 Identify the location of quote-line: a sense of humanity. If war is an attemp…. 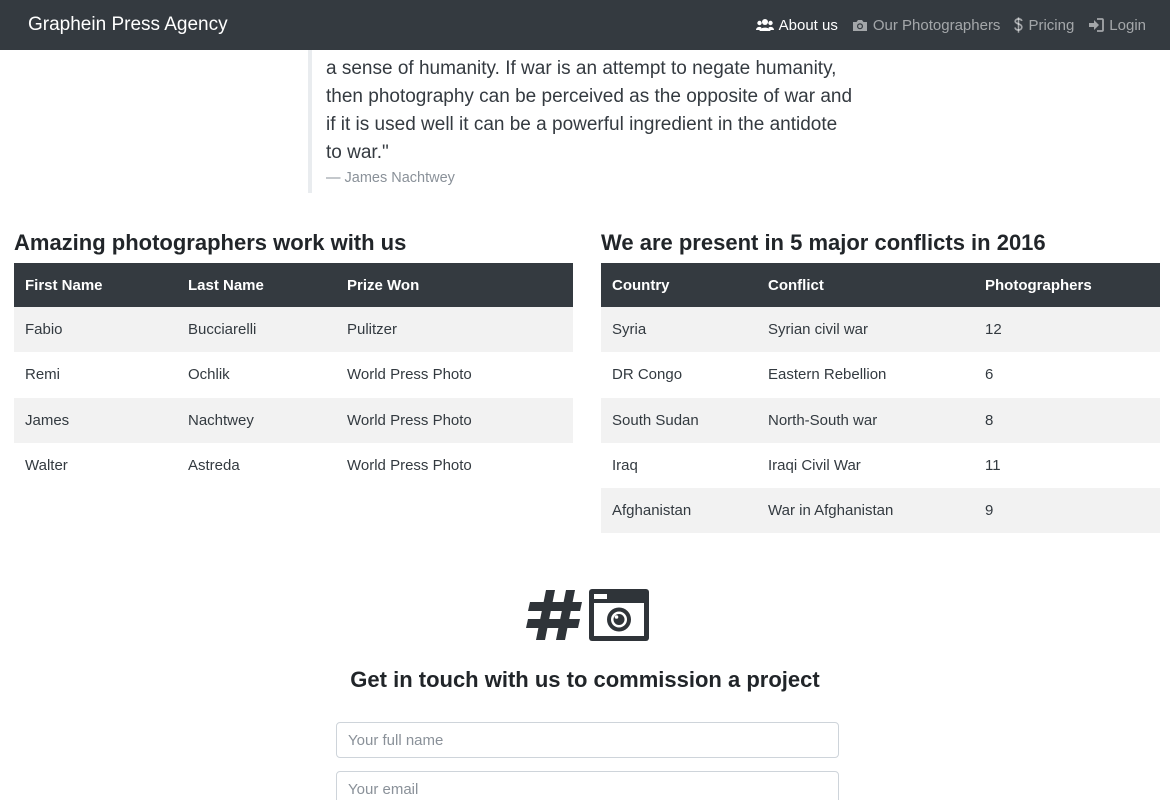
(581, 68).